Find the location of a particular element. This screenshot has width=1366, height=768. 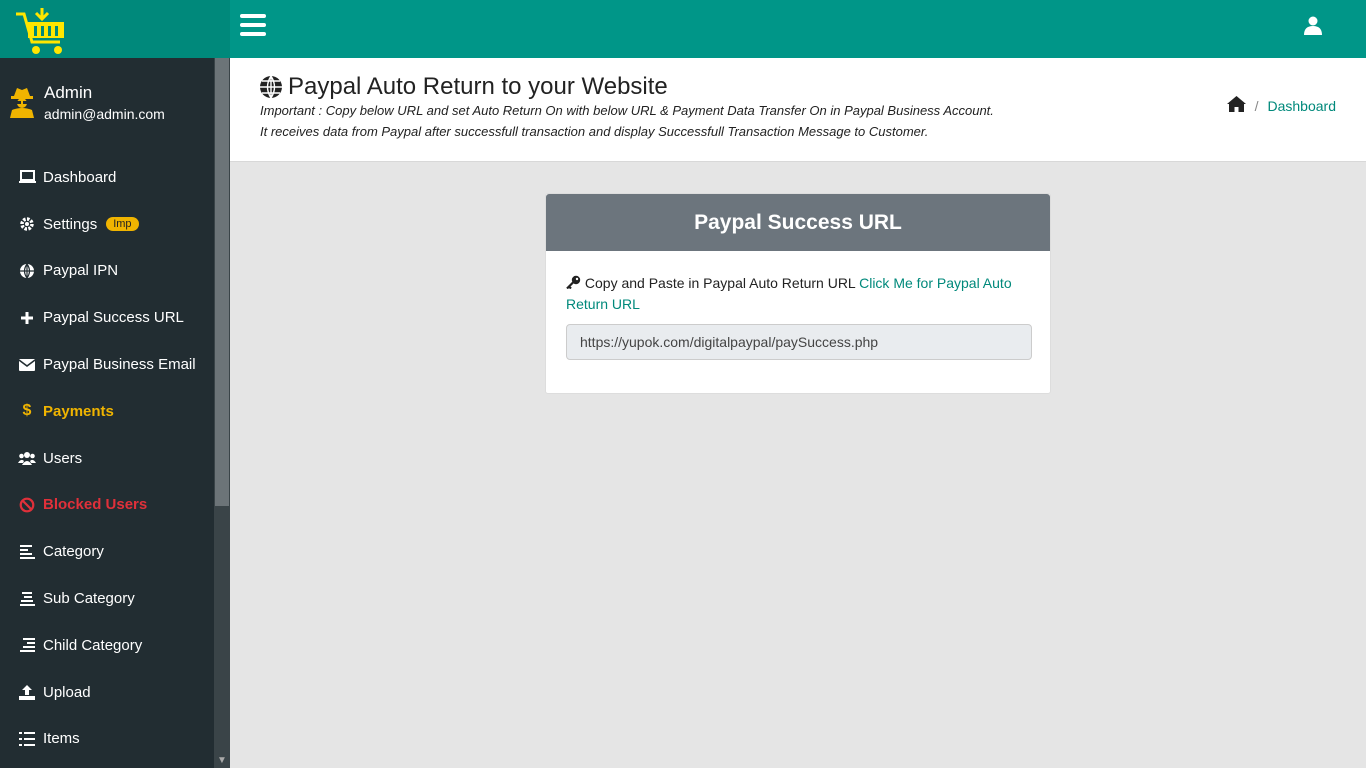

sidebar-item-label: Items is located at coordinates (61, 739).